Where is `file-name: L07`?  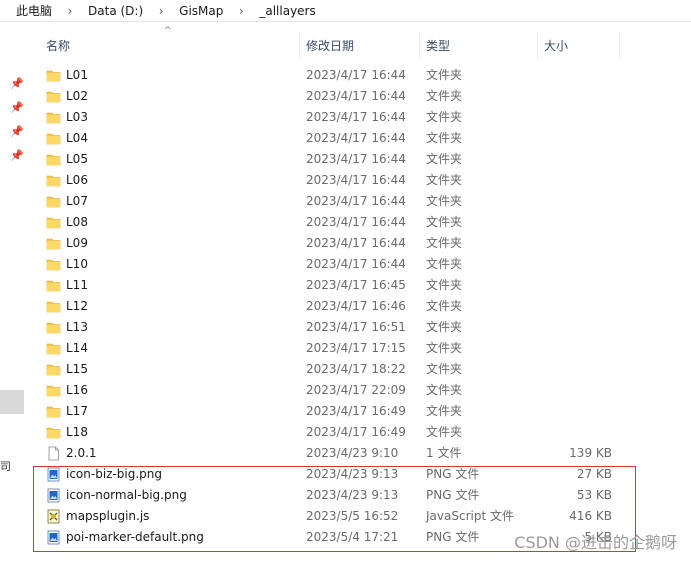 file-name: L07 is located at coordinates (77, 201).